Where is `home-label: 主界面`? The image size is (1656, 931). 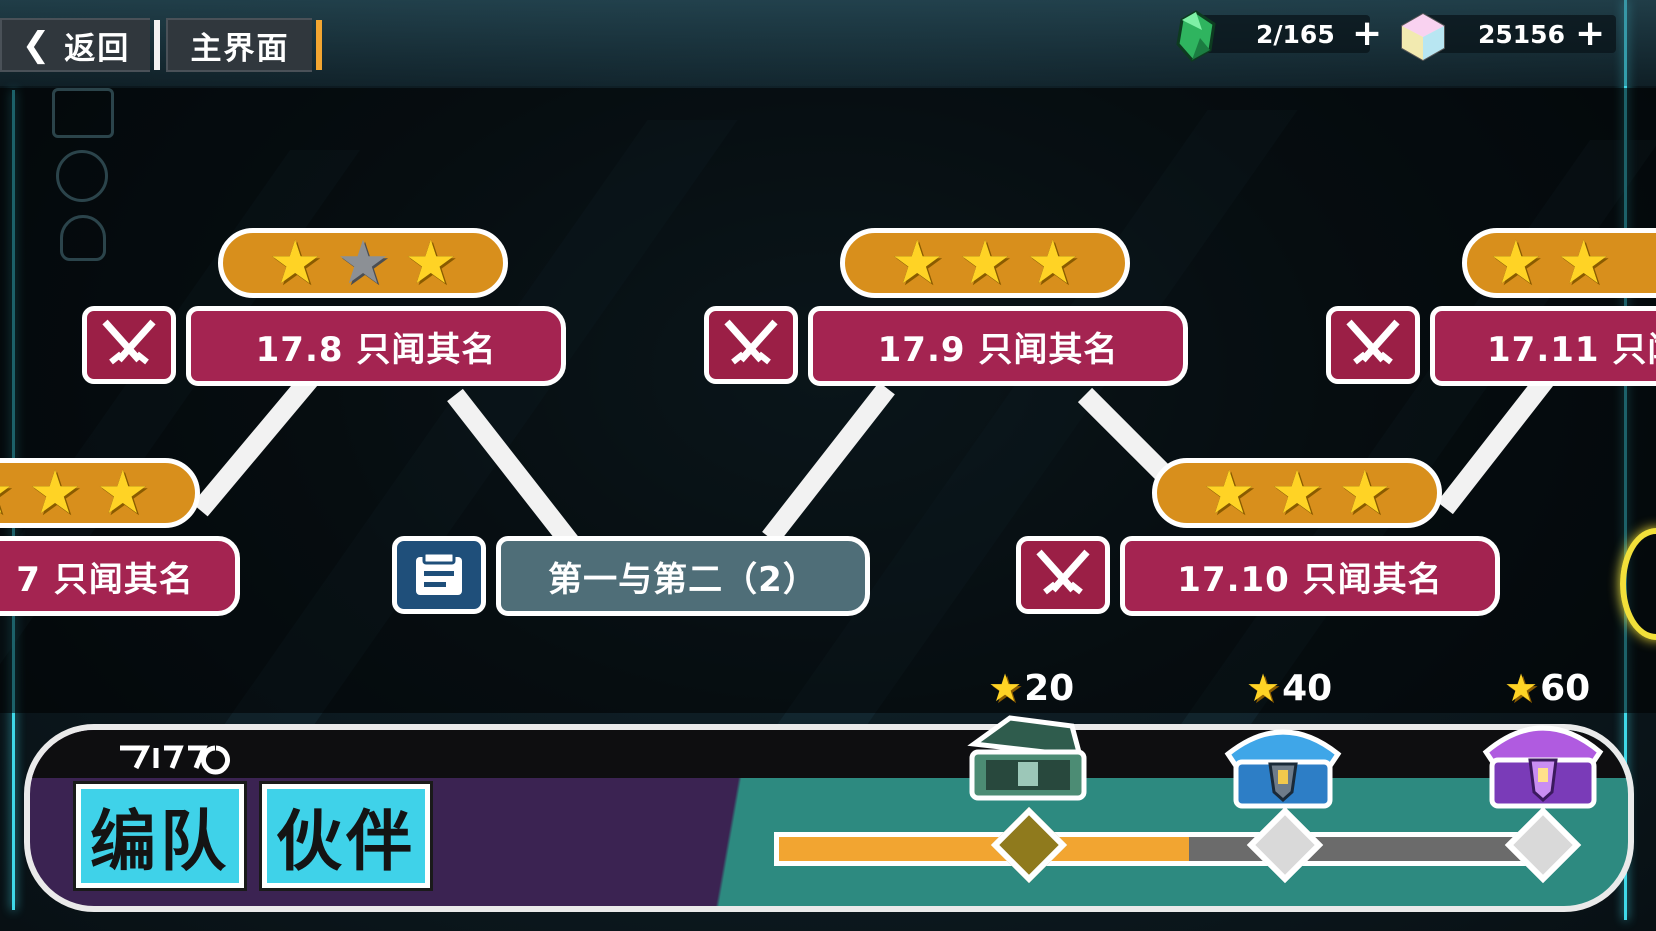
home-label: 主界面 is located at coordinates (240, 48).